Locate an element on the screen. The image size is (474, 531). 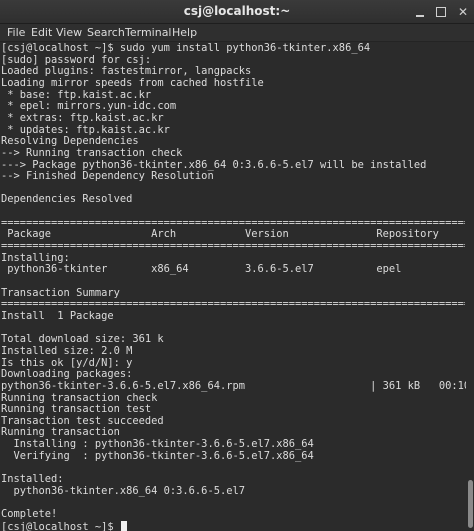
close-button: ✕ is located at coordinates (463, 12).